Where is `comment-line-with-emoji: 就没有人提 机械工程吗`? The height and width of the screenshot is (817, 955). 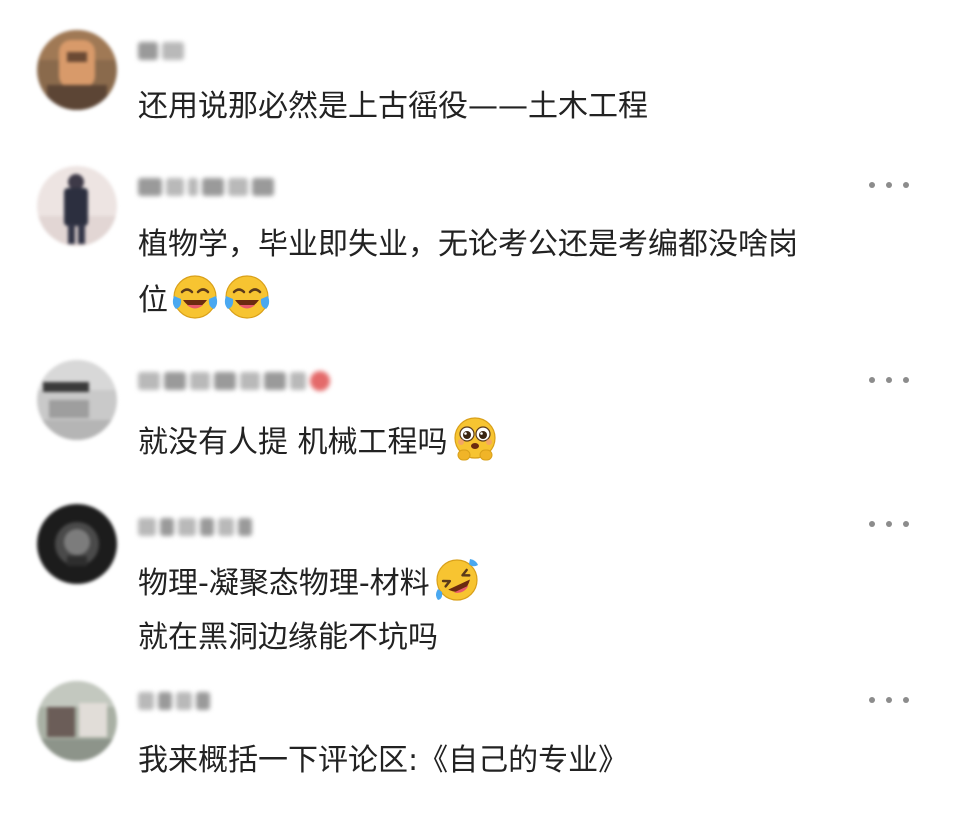
comment-line-with-emoji: 就没有人提 机械工程吗 is located at coordinates (319, 442).